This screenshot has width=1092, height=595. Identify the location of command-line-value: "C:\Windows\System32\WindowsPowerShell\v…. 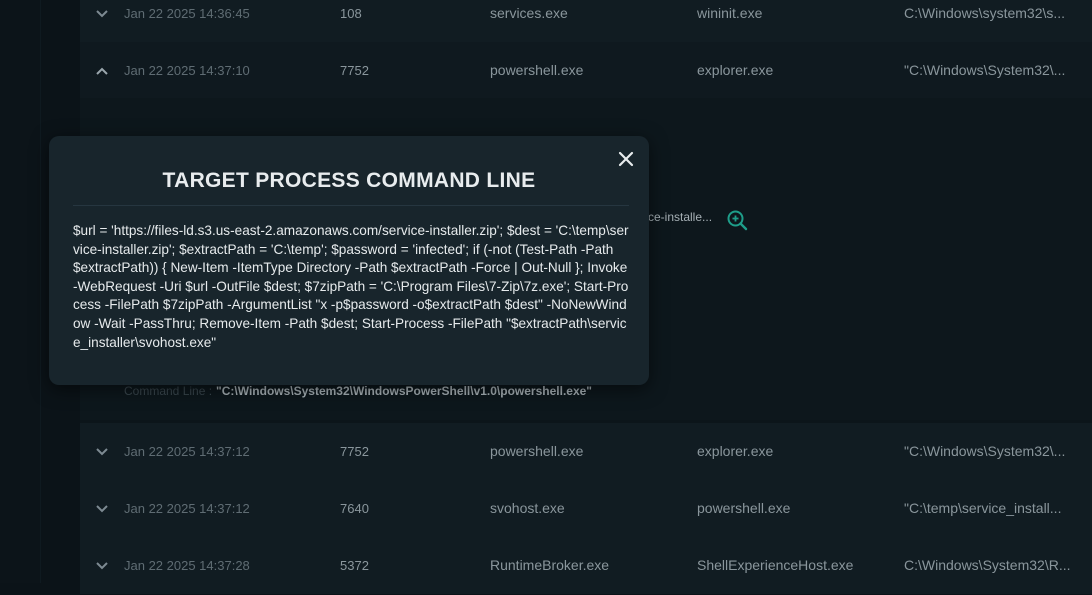
(404, 391).